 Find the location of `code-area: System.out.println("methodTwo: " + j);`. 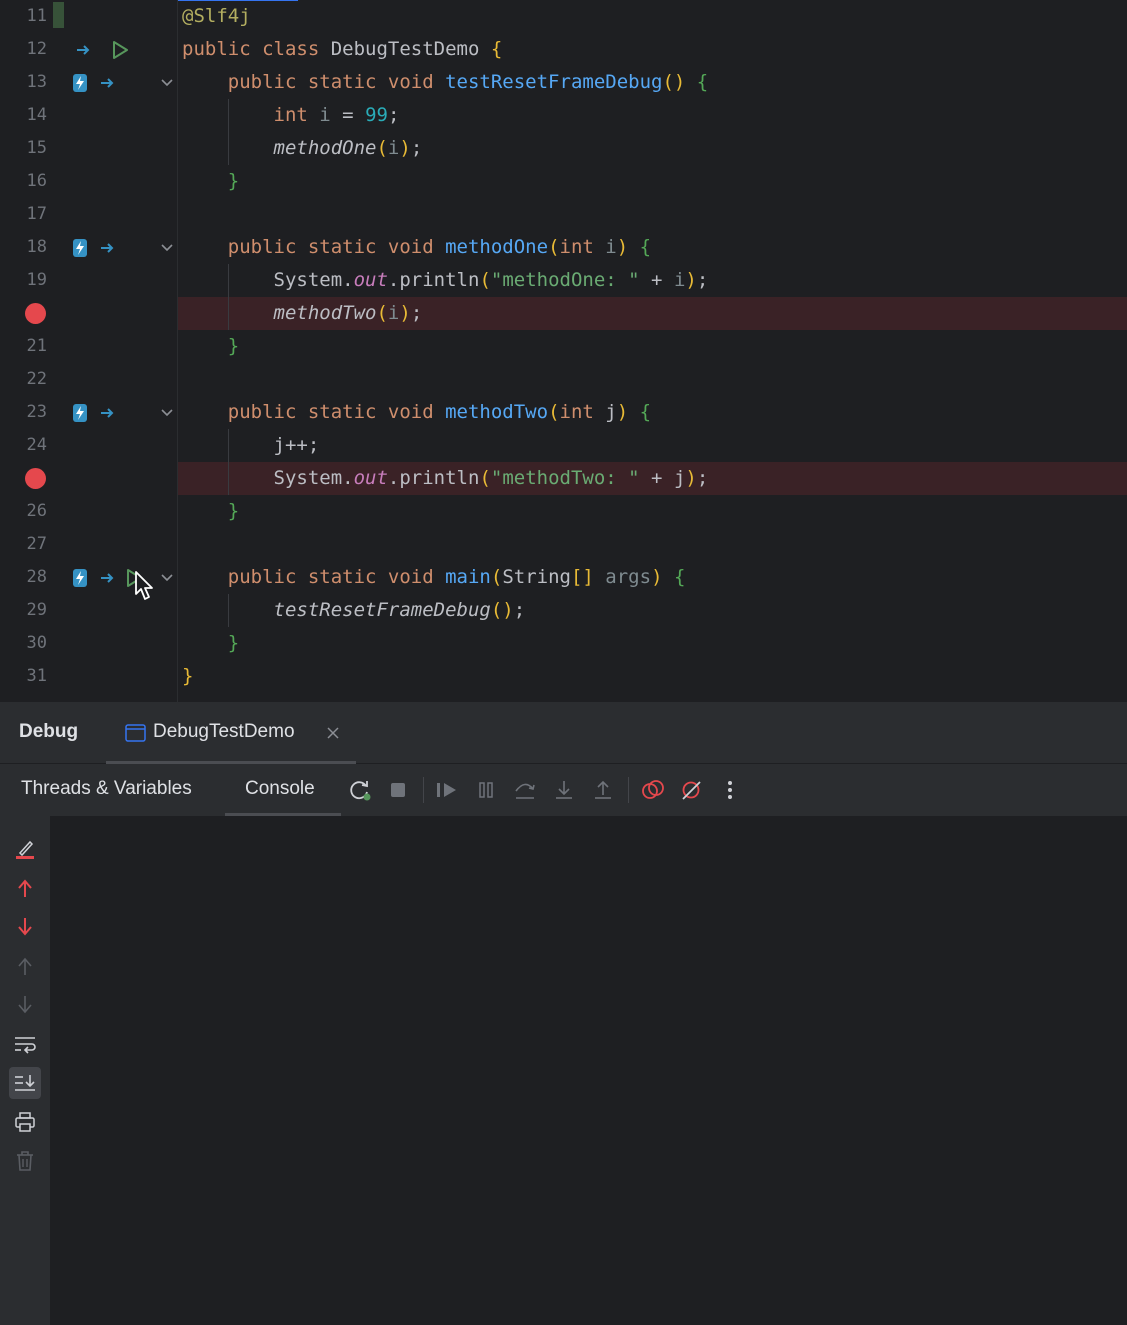

code-area: System.out.println("methodTwo: " + j); is located at coordinates (652, 478).